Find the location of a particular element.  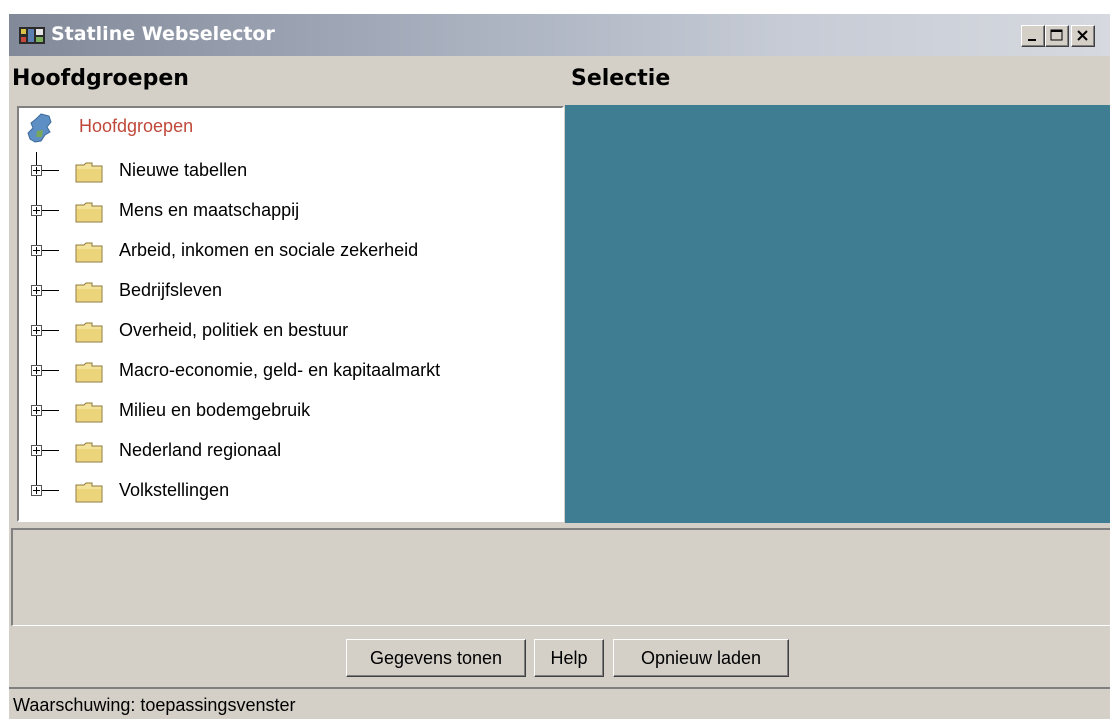

tree-item-volkstellingen: Volkstellingen is located at coordinates (289, 490).